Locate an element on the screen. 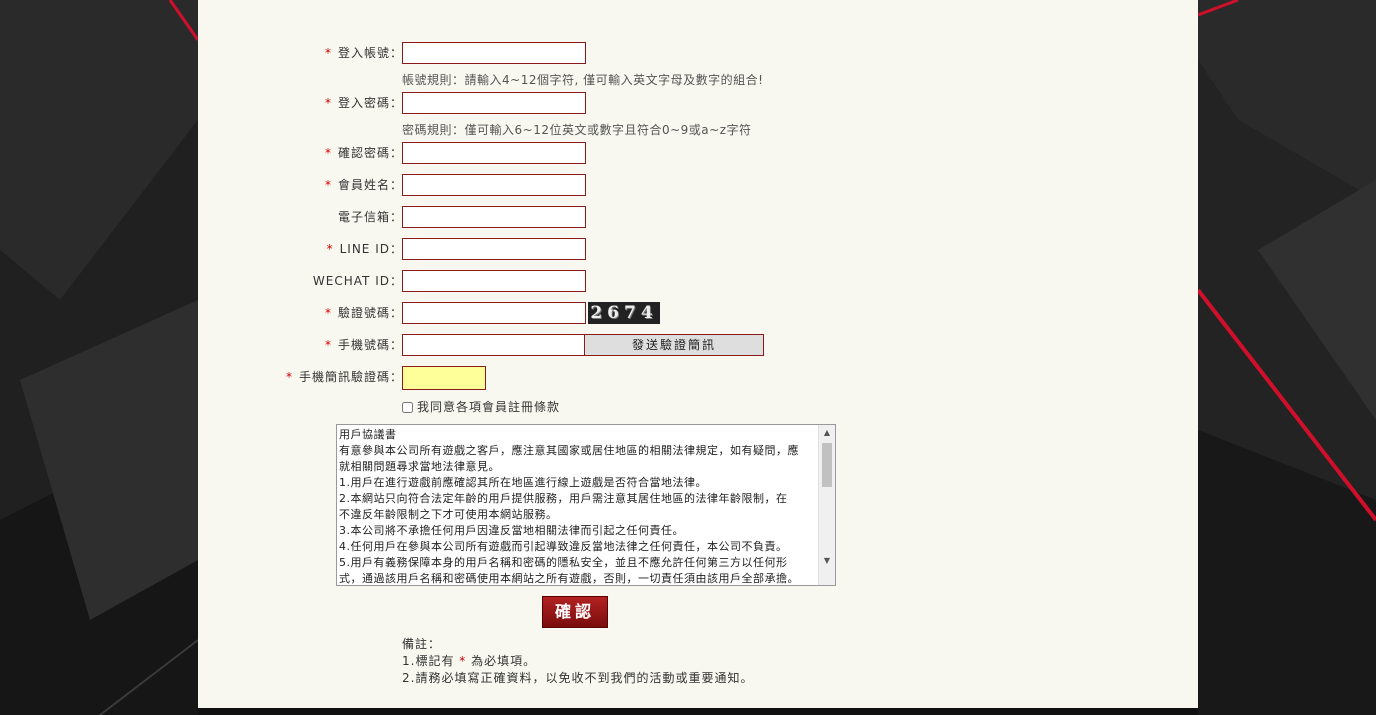 This screenshot has height=715, width=1376. field-row-name: * 會員姓名： is located at coordinates (698, 185).